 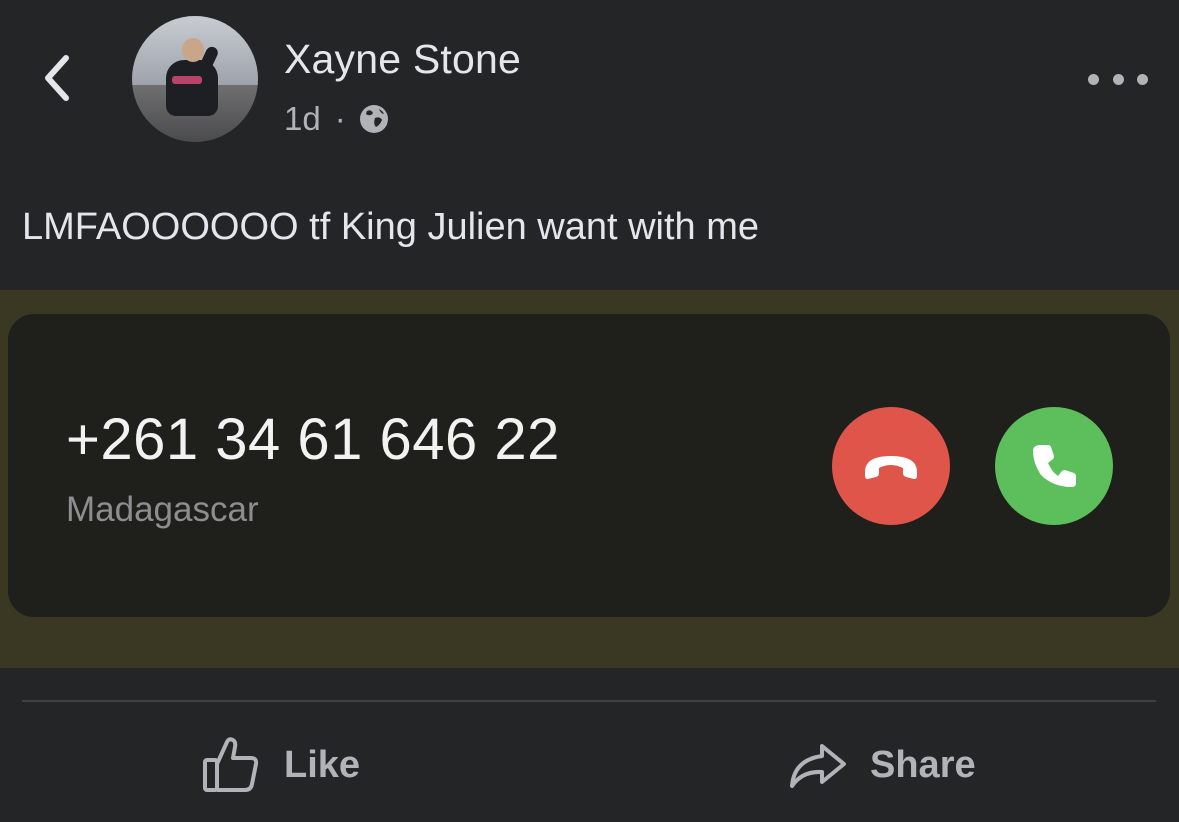 I want to click on like-label: Like, so click(x=322, y=764).